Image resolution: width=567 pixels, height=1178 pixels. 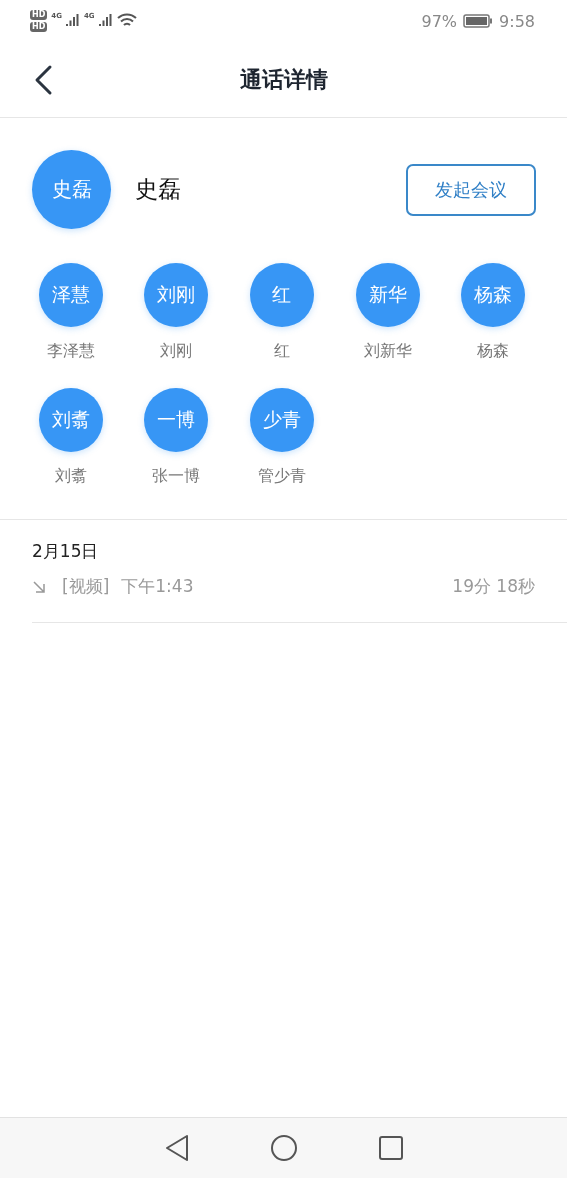 I want to click on participant-avatar: 杨森, so click(x=493, y=295).